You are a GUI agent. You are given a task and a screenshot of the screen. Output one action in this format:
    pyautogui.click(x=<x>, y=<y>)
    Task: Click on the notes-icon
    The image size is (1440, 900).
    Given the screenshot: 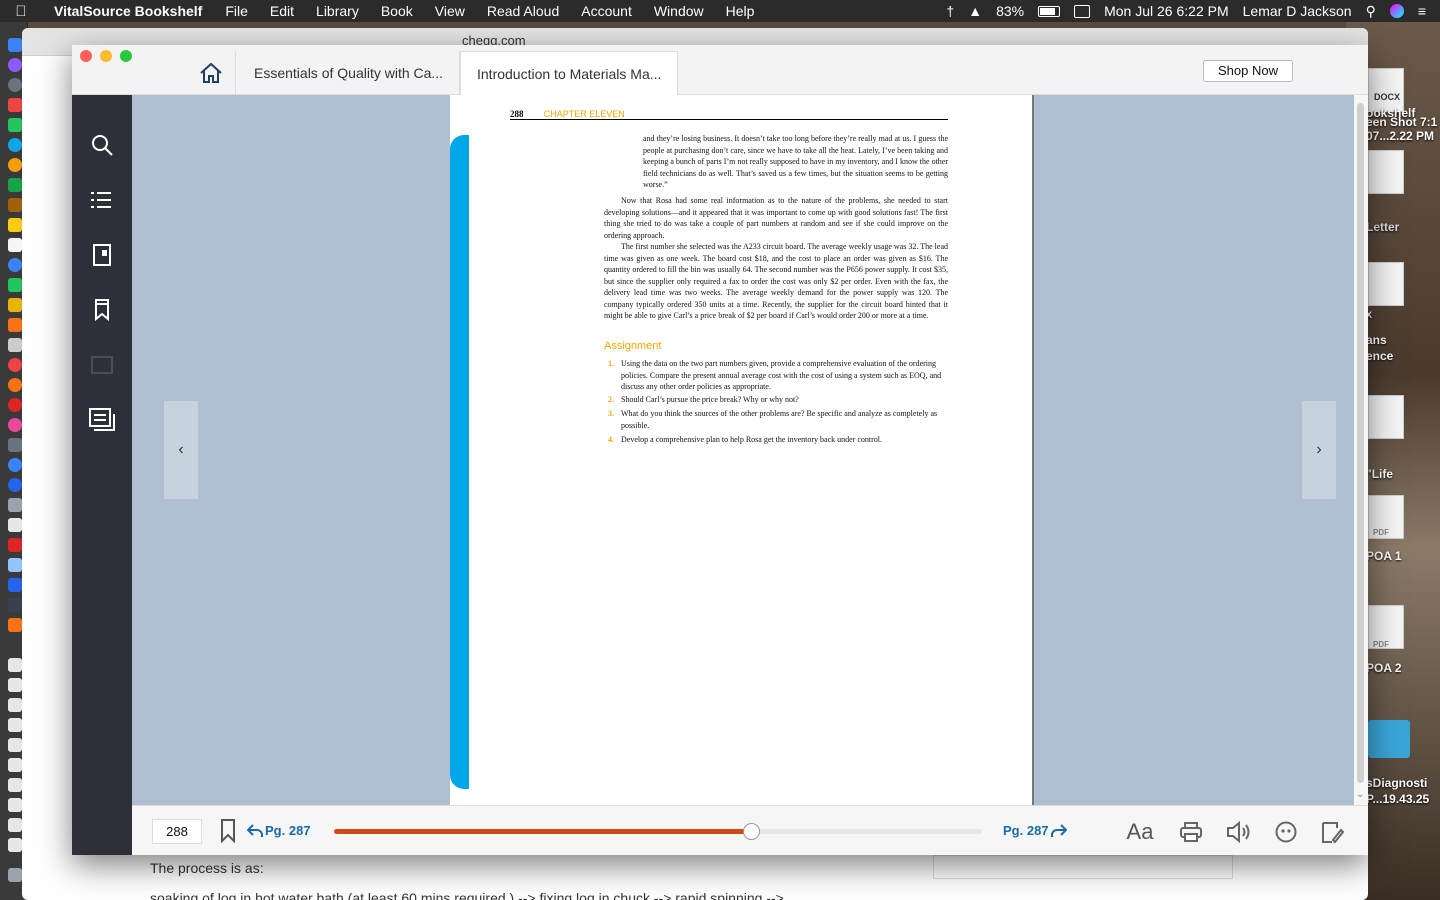 What is the action you would take?
    pyautogui.click(x=15, y=225)
    